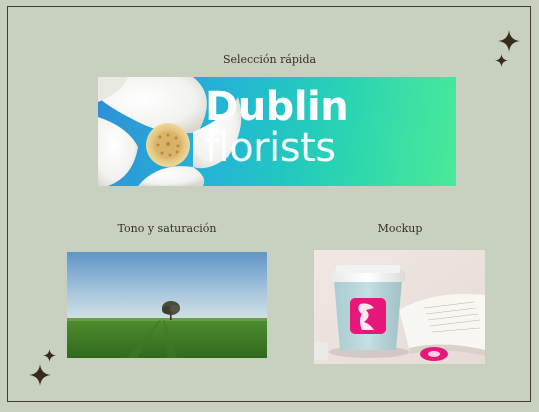 The width and height of the screenshot is (539, 412). I want to click on banner-brand-line-2: florists, so click(270, 148).